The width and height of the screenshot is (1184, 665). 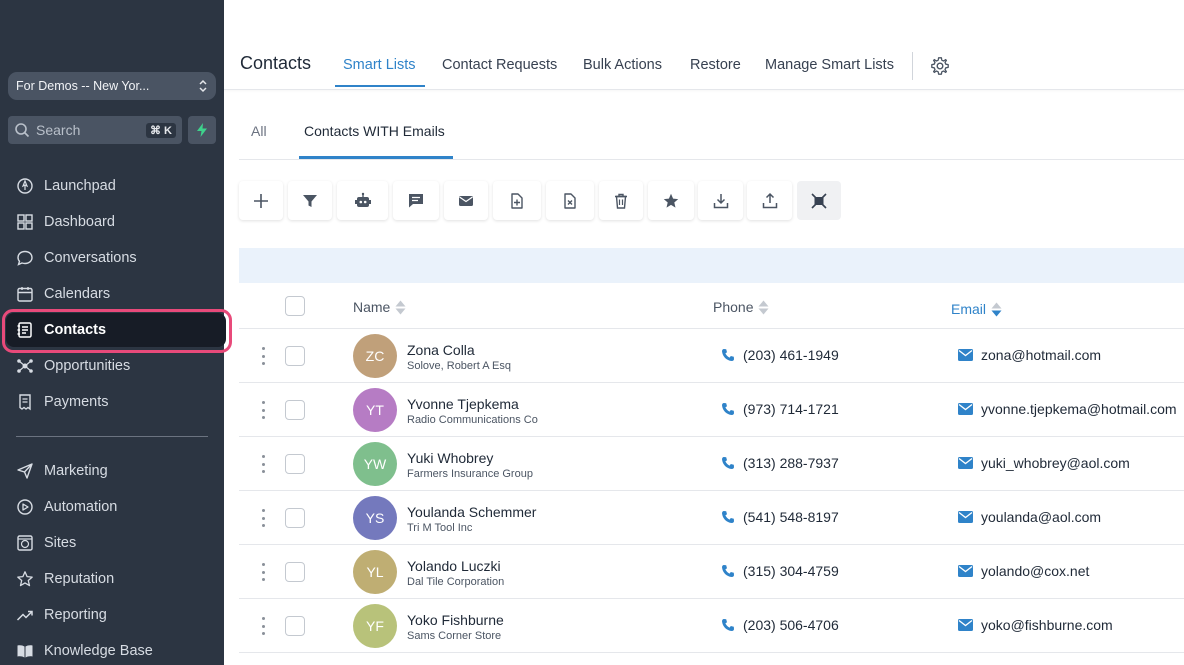 I want to click on sidebar-item-knowledge-base: Knowledge Base, so click(x=116, y=651).